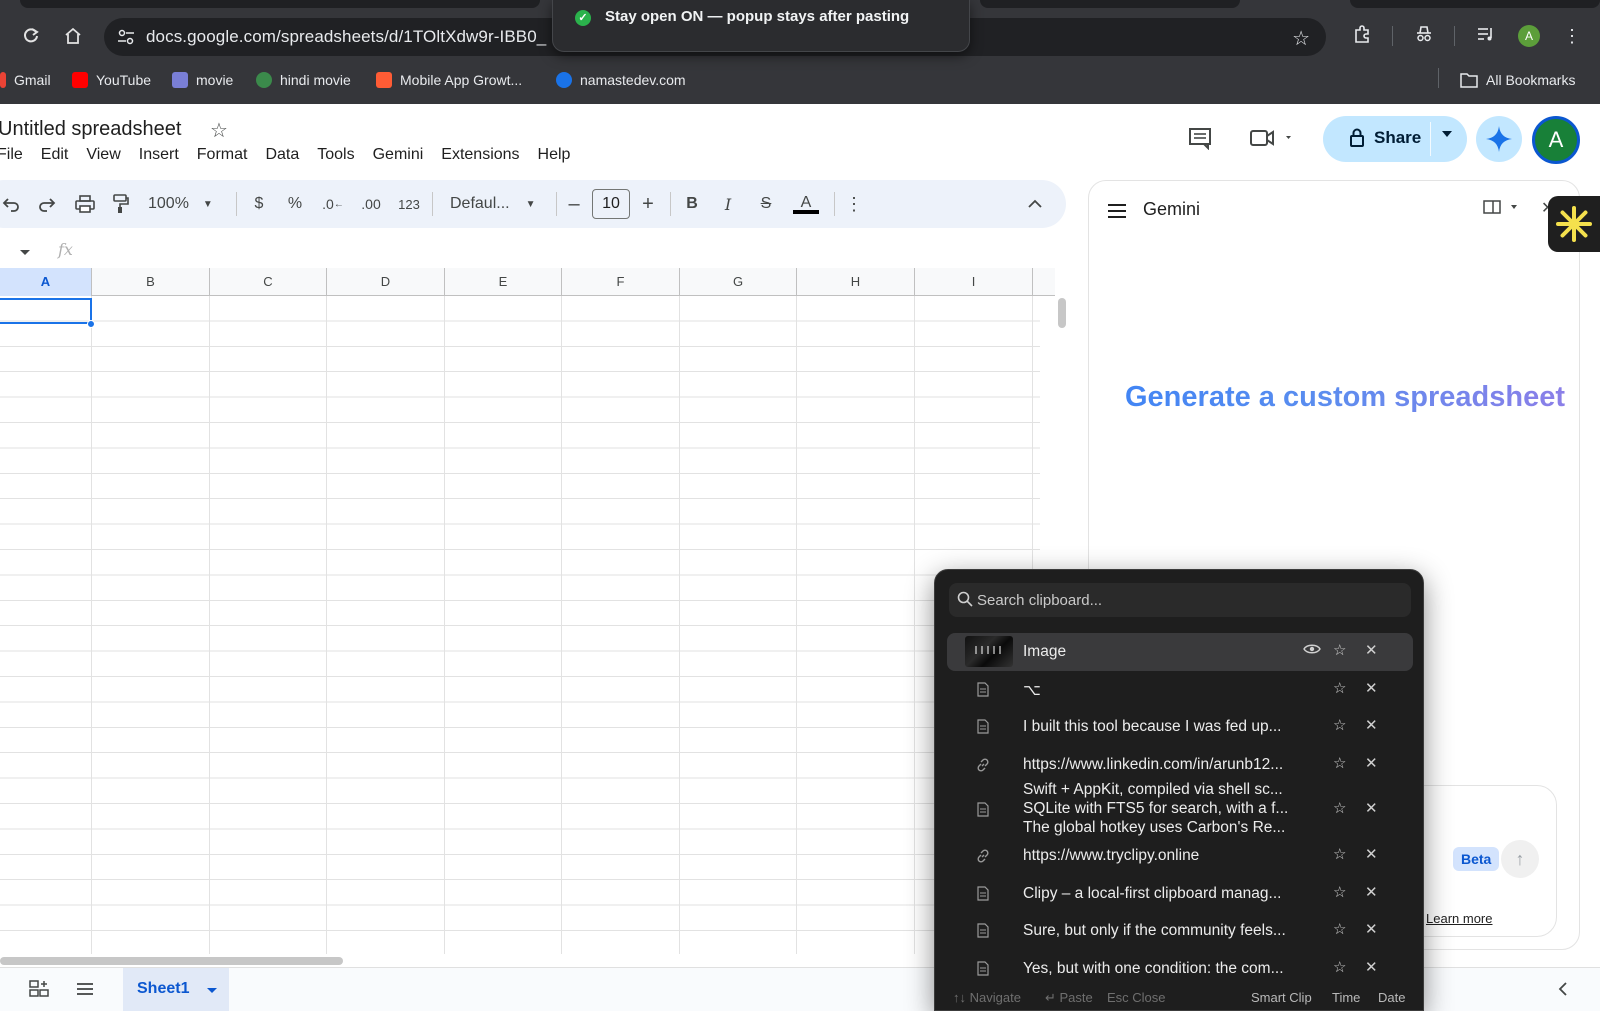  Describe the element at coordinates (222, 158) in the screenshot. I see `menu-format: Format` at that location.